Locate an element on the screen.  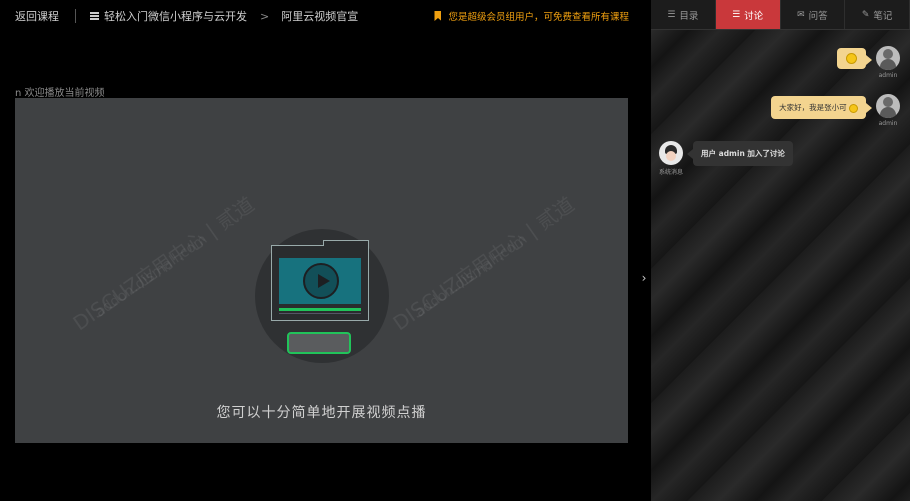
tab-qa: ✉ 问答 is located at coordinates (813, 14).